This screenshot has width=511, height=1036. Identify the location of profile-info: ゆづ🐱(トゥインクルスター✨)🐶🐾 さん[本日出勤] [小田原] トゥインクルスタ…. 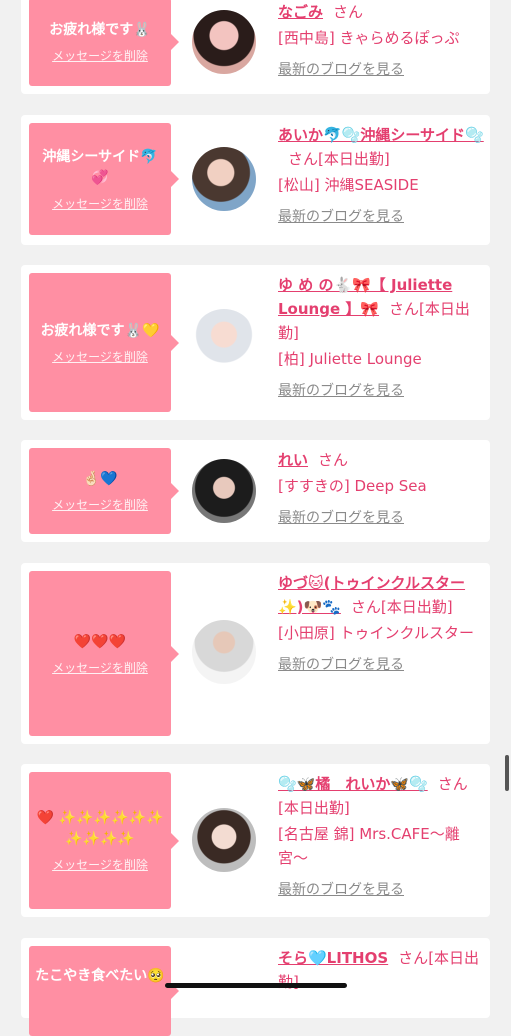
(382, 624).